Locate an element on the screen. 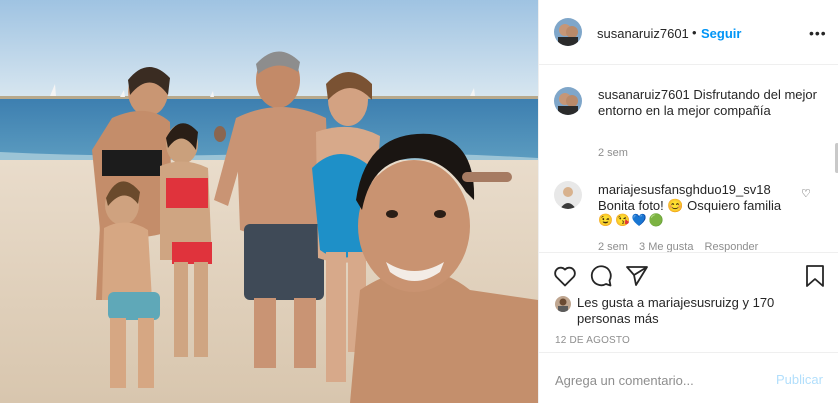 The image size is (838, 404). caption-time: 2 sem is located at coordinates (613, 153).